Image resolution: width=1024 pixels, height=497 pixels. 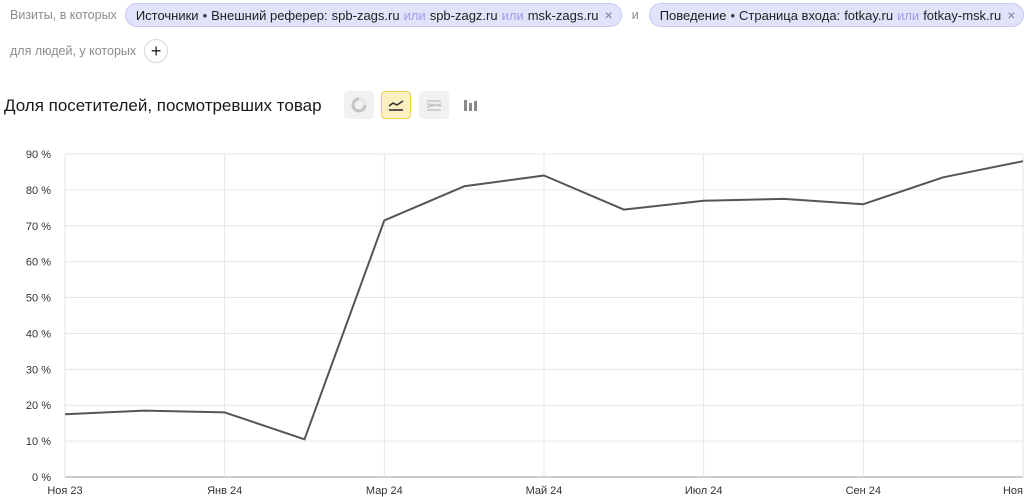 What do you see at coordinates (384, 491) in the screenshot?
I see `x-tick-label: Мар 24` at bounding box center [384, 491].